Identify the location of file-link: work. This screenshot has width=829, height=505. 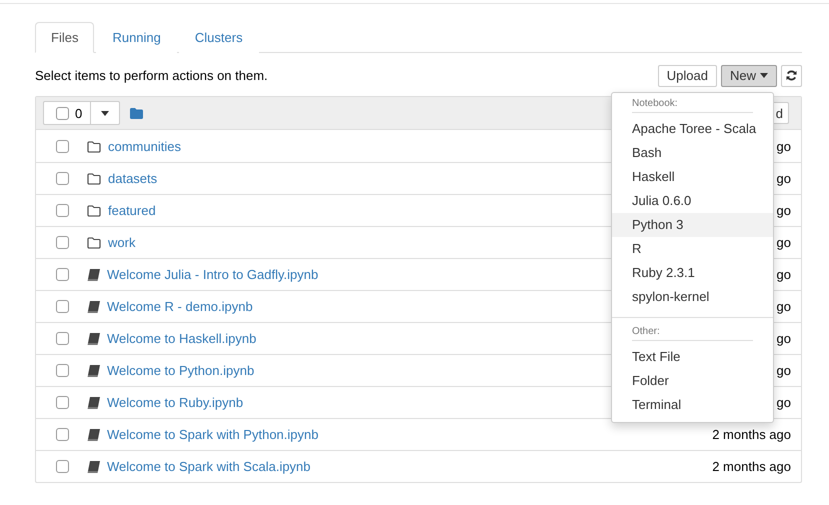
(122, 242).